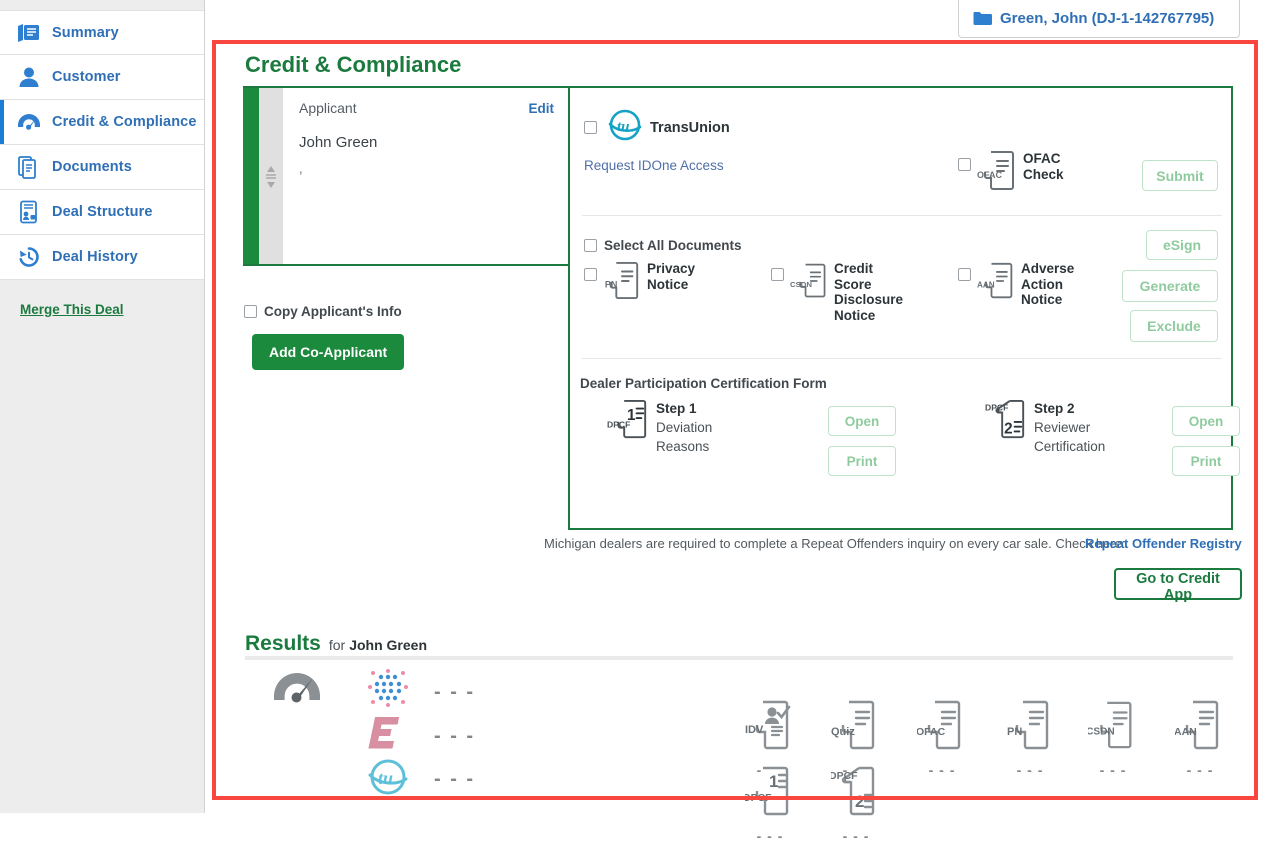  What do you see at coordinates (1043, 174) in the screenshot?
I see `ofac-check-line2: Check` at bounding box center [1043, 174].